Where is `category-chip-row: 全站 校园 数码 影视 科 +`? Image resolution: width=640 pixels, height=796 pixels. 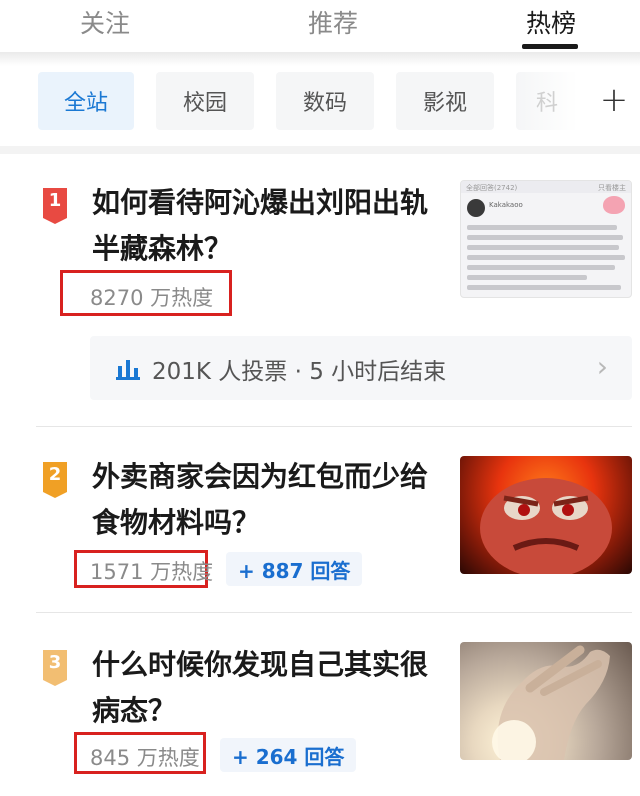
category-chip-row: 全站 校园 数码 影视 科 + is located at coordinates (320, 103).